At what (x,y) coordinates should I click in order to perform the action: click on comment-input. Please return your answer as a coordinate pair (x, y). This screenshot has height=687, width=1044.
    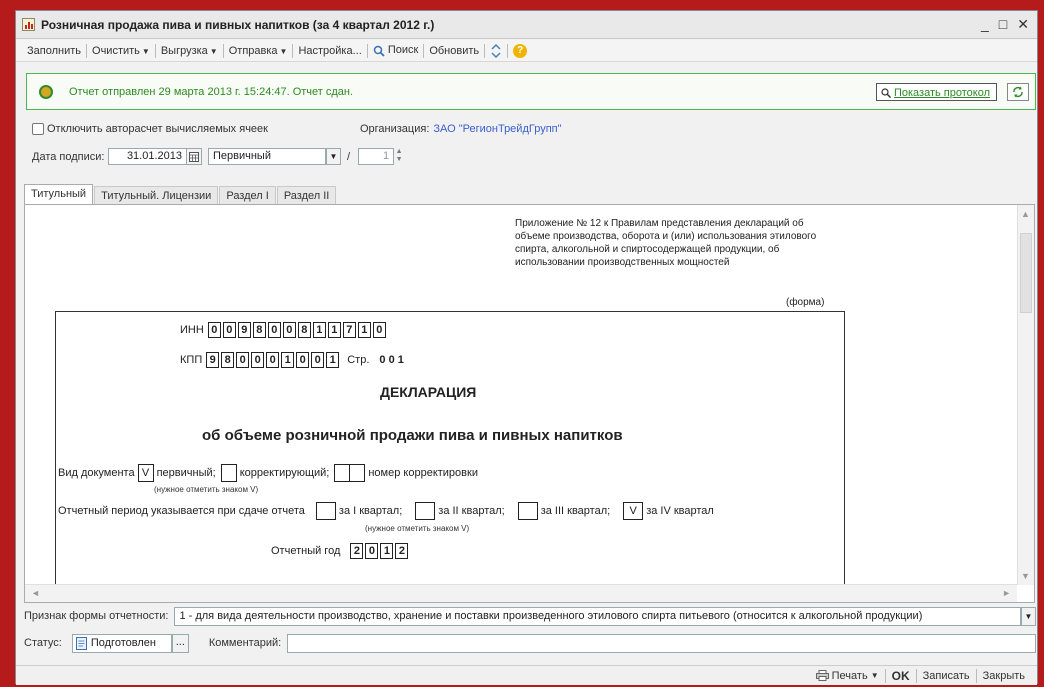
    Looking at the image, I should click on (661, 643).